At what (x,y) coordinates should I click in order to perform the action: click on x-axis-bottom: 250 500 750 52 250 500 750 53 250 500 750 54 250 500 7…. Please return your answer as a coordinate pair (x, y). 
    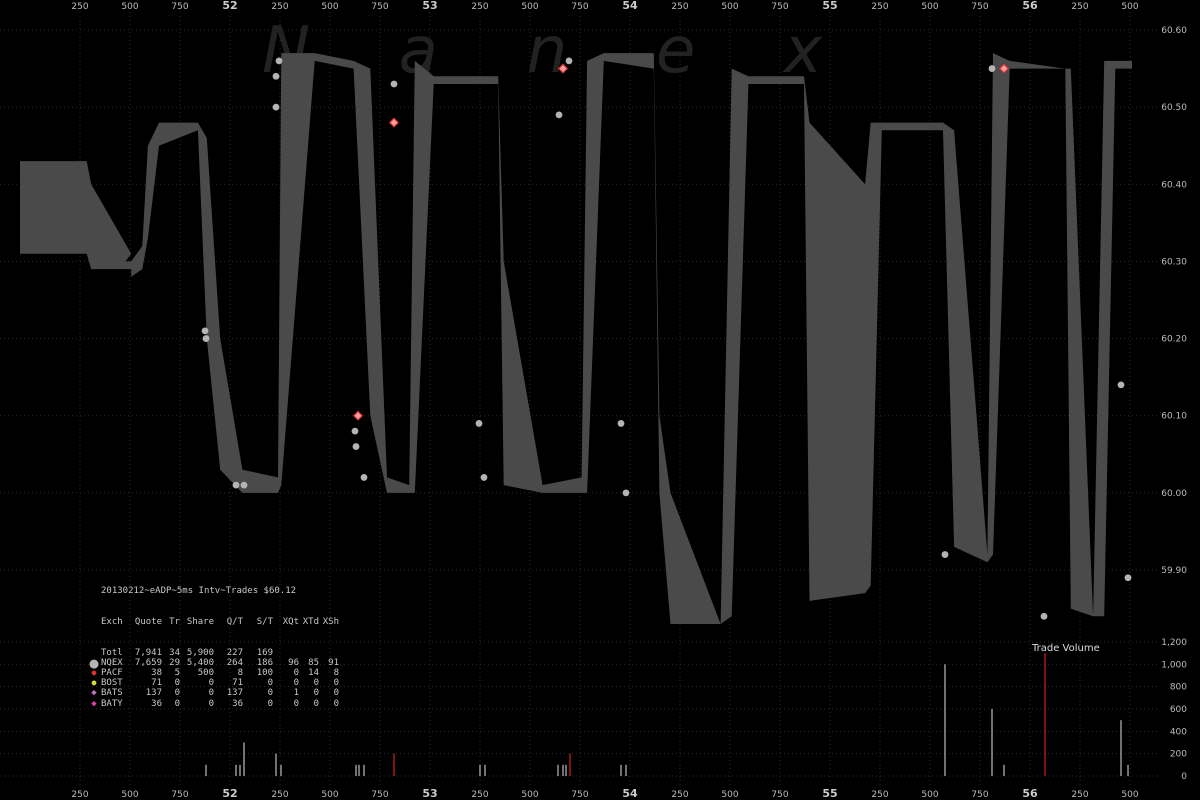
    Looking at the image, I should click on (604, 793).